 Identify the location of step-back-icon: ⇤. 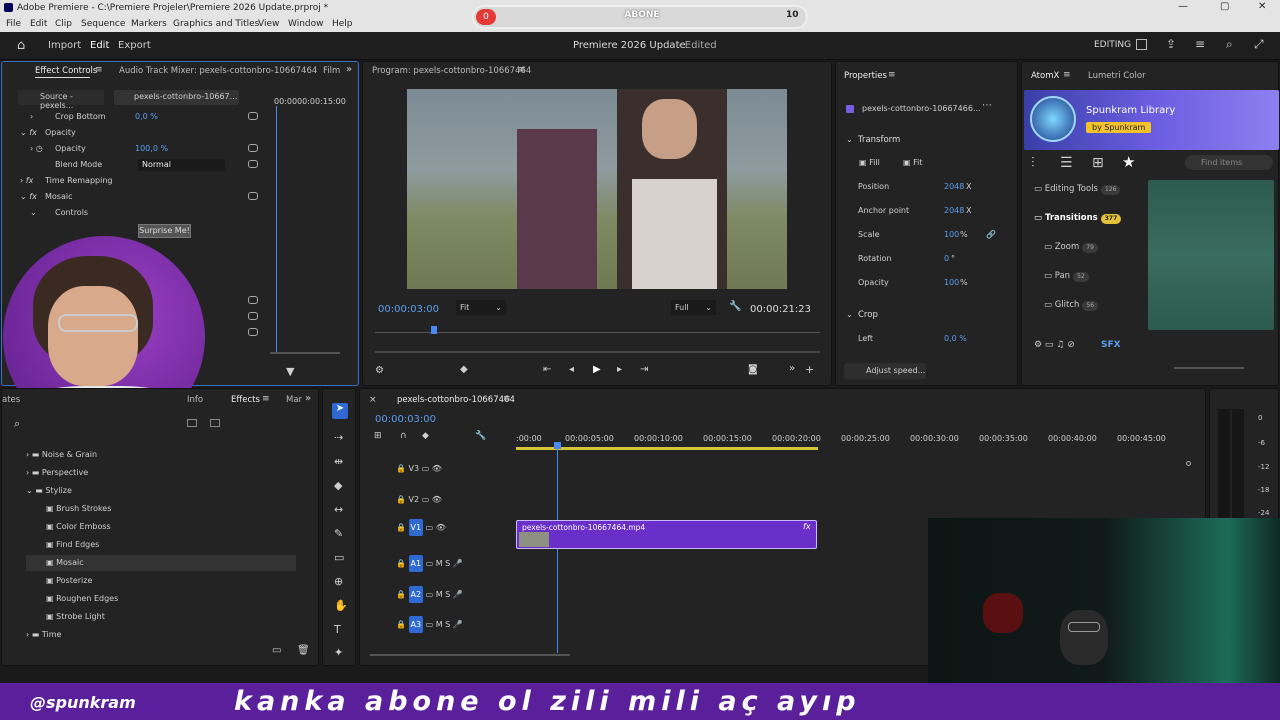
(547, 369).